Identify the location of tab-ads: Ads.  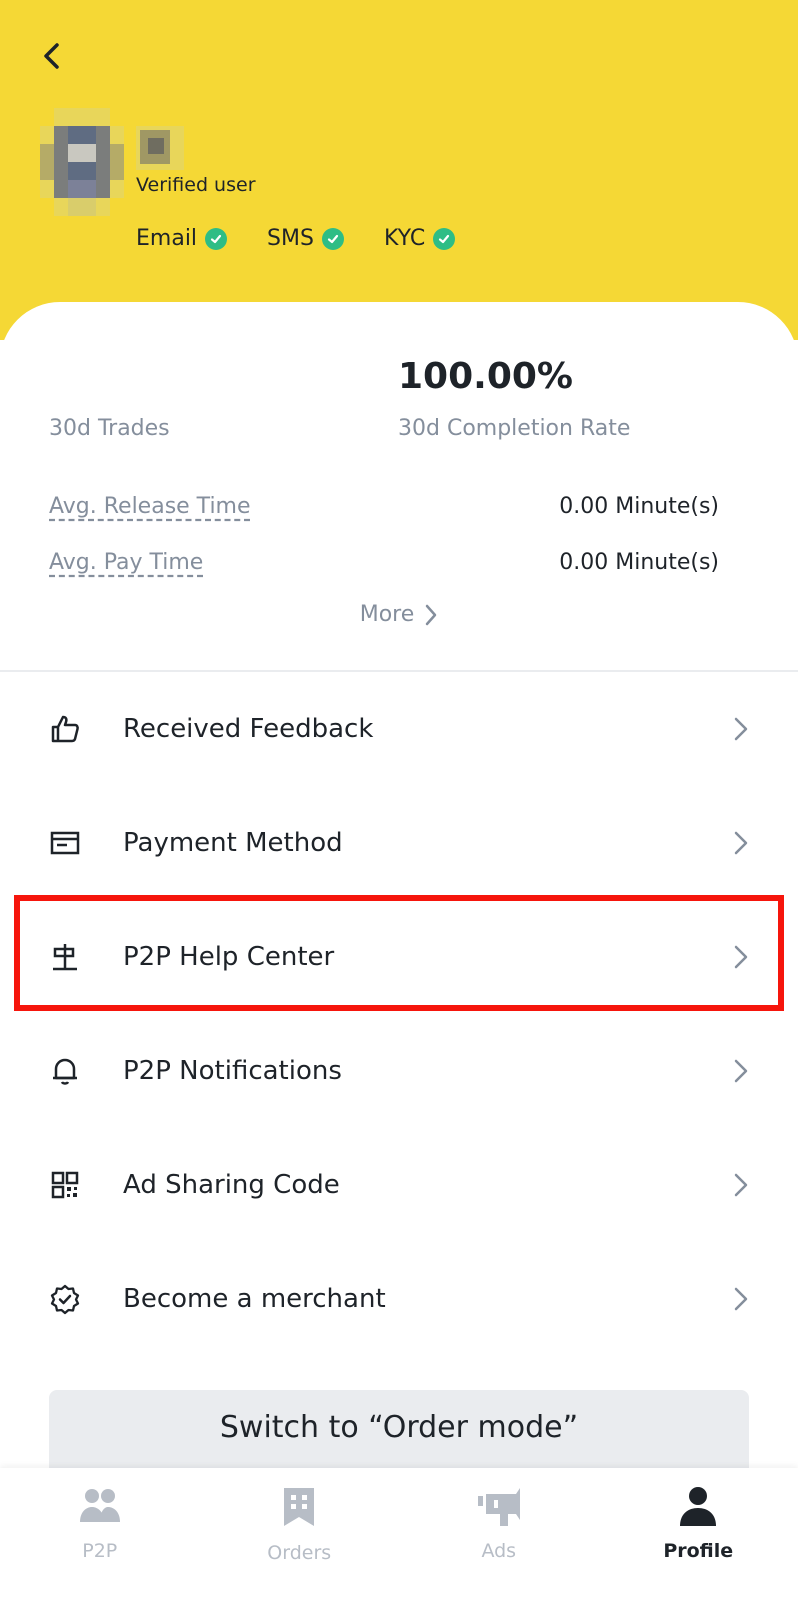
(499, 1534).